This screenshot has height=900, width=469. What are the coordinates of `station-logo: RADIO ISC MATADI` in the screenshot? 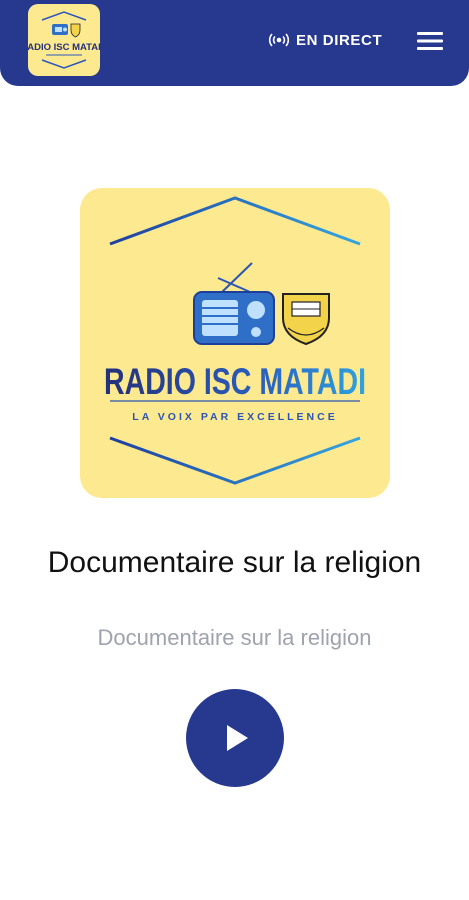 It's located at (64, 40).